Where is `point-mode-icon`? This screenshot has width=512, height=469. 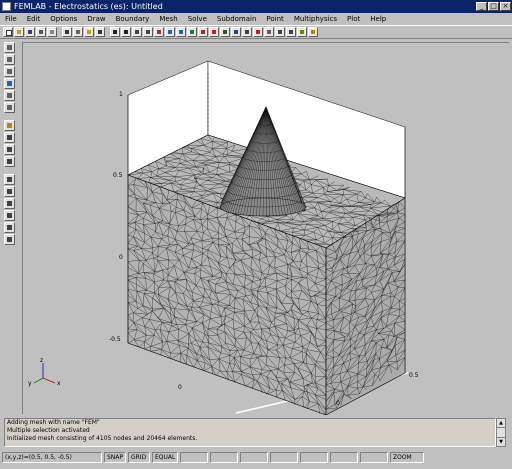
point-mode-icon is located at coordinates (126, 32).